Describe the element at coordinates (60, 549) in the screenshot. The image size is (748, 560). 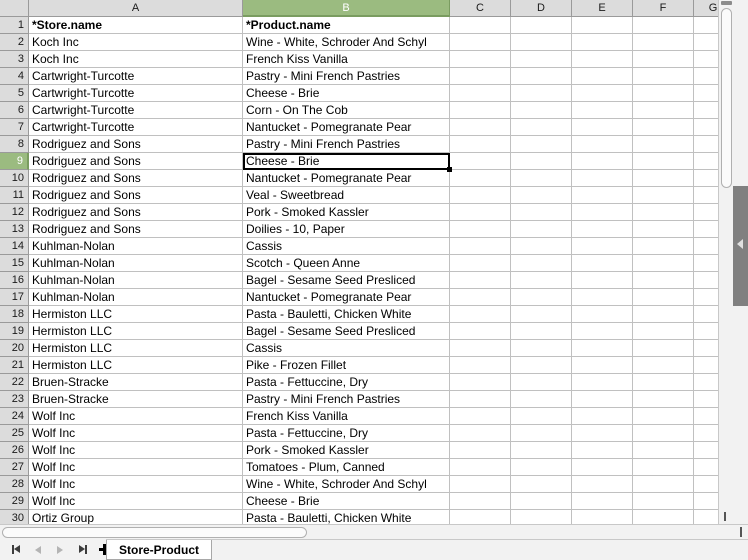
I see `next-sheet-button` at that location.